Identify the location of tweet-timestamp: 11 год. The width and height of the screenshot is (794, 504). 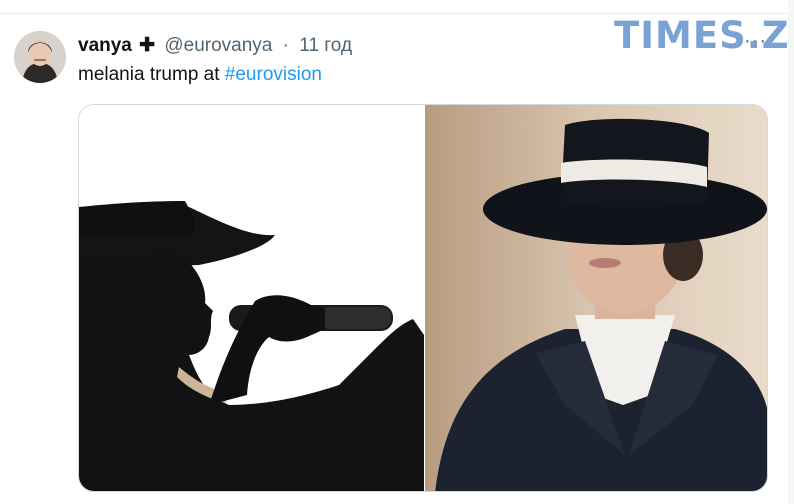
(325, 45).